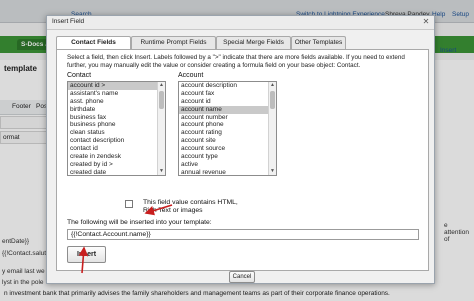 This screenshot has height=301, width=474. I want to click on arrow-to-input-icon, so click(158, 210).